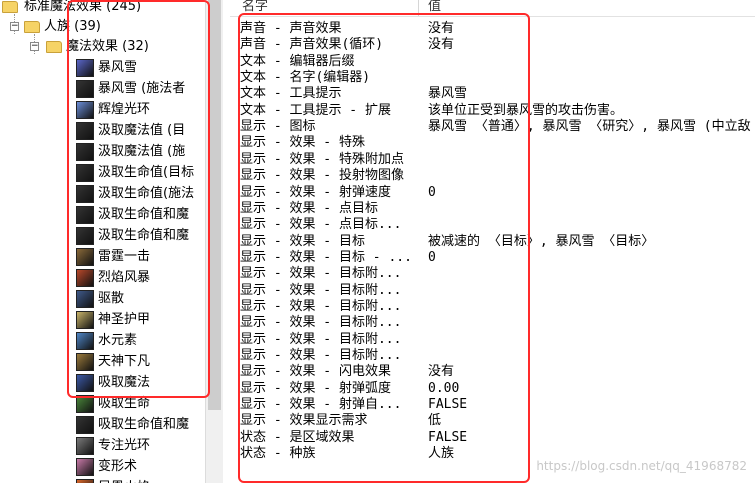  I want to click on siphon-mana-icon, so click(85, 383).